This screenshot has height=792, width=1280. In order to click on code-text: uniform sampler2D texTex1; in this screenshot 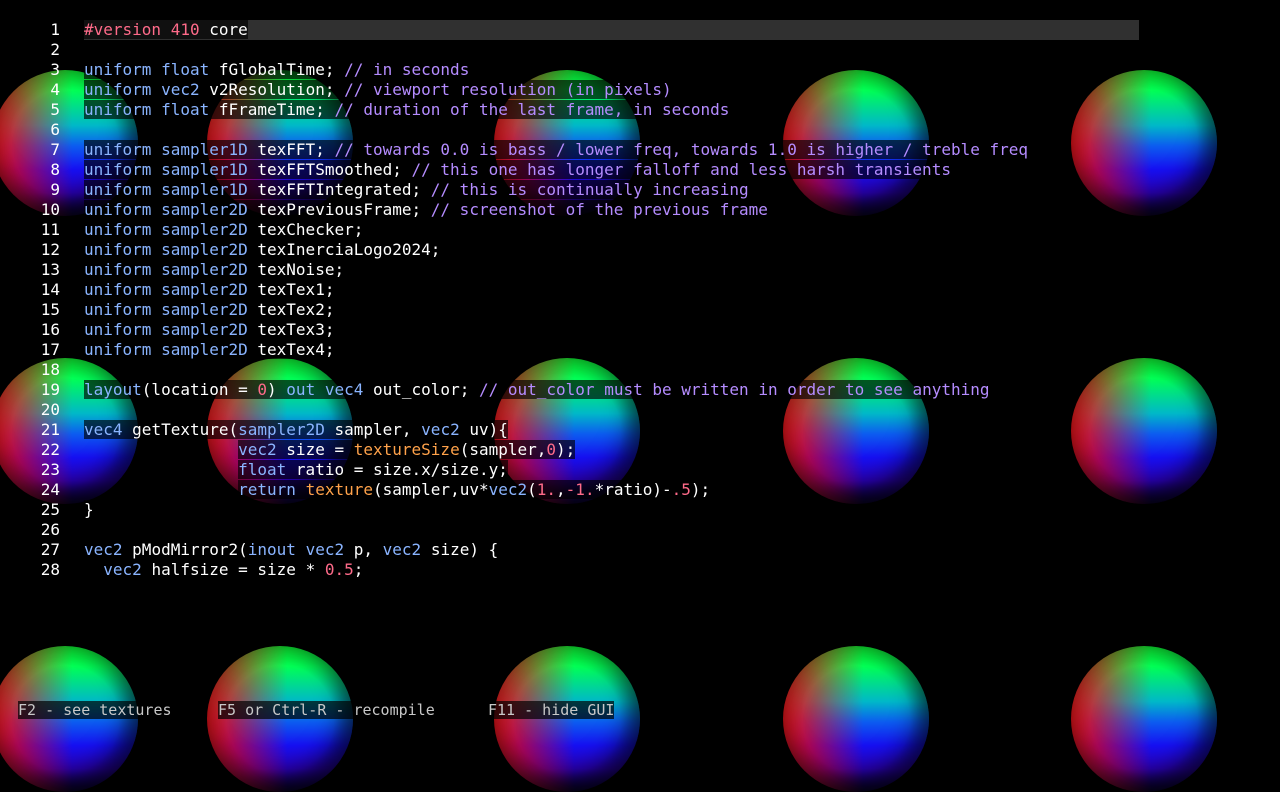, I will do `click(209, 290)`.